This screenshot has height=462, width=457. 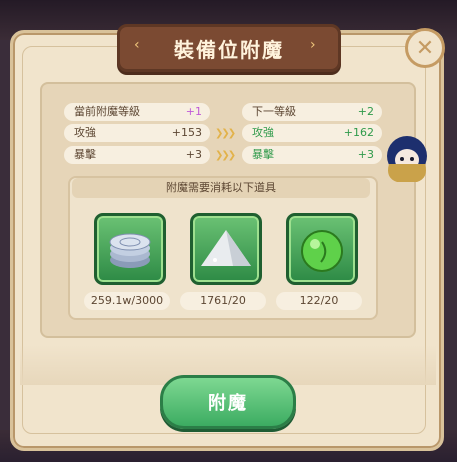 I want to click on title-left-ornament-icon: ‹, so click(x=137, y=45).